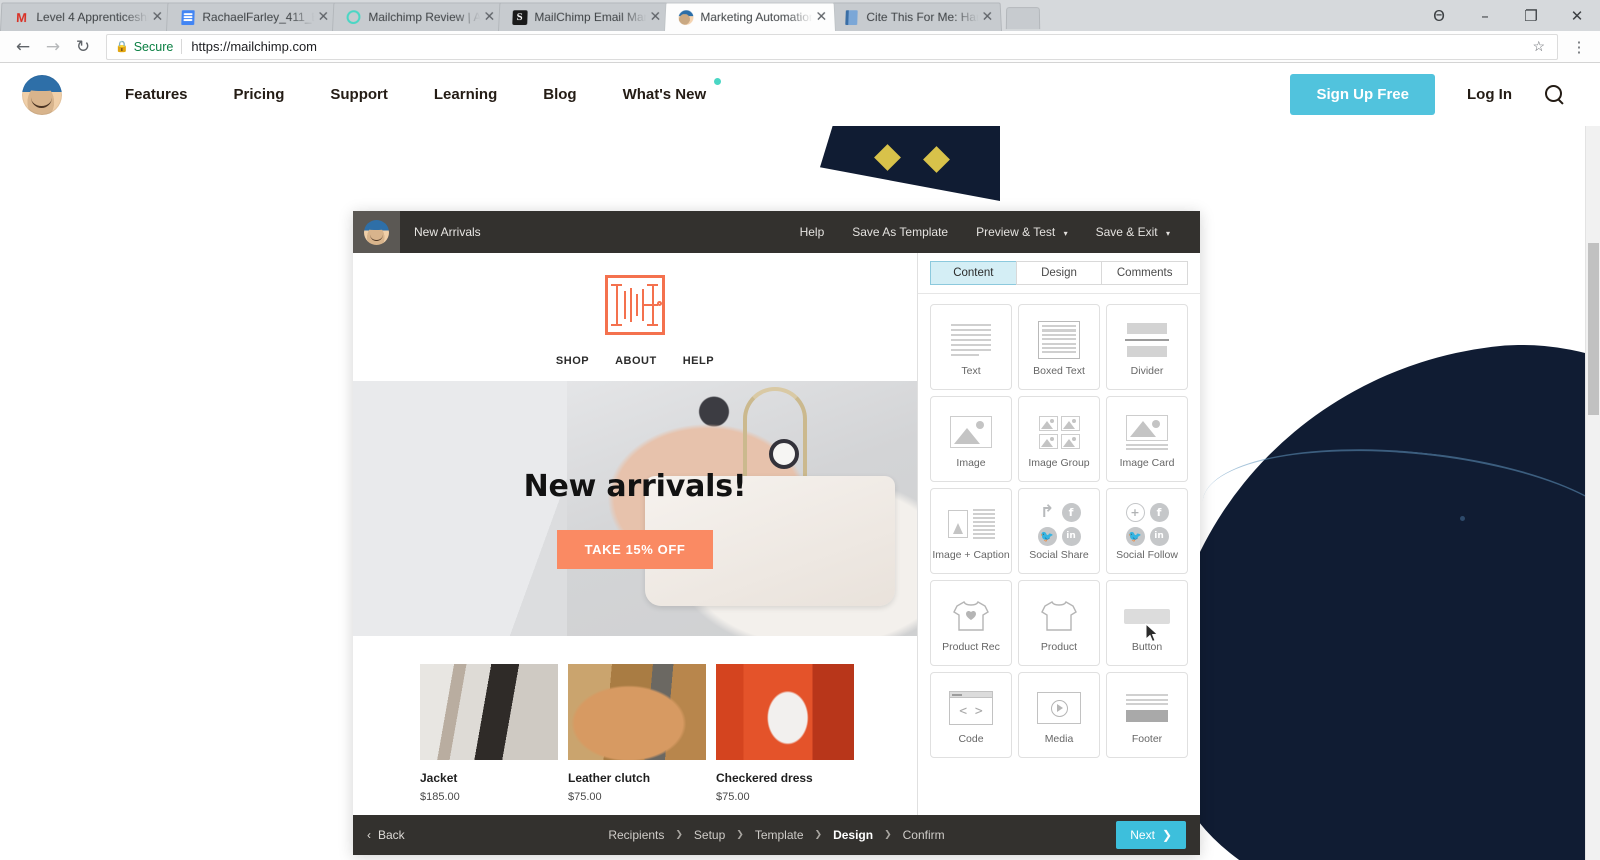 The width and height of the screenshot is (1600, 860). I want to click on step-setup: Setup, so click(709, 835).